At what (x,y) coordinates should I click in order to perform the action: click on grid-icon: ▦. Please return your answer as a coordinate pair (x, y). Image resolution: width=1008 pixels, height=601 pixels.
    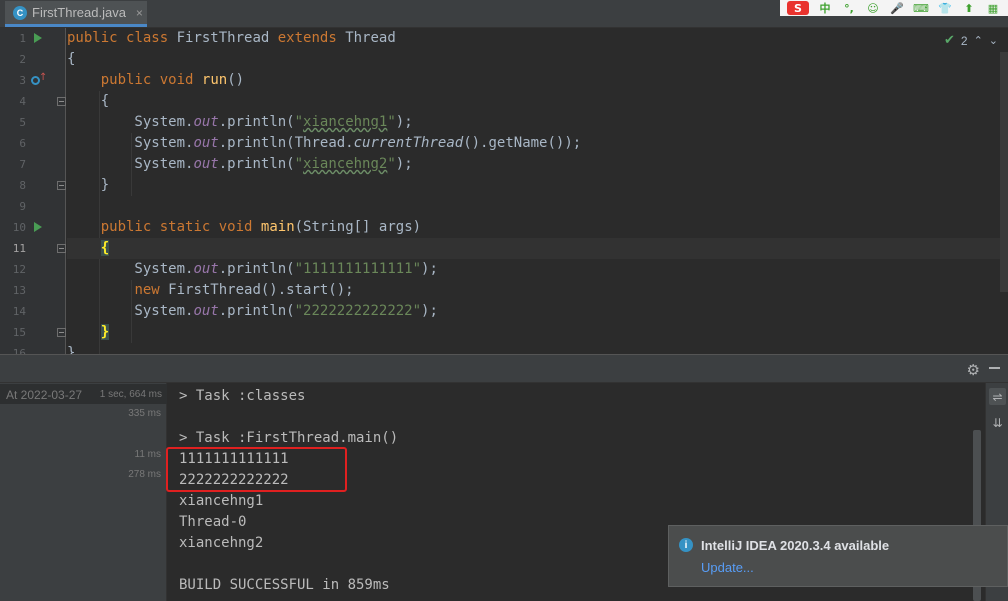
    Looking at the image, I should click on (993, 8).